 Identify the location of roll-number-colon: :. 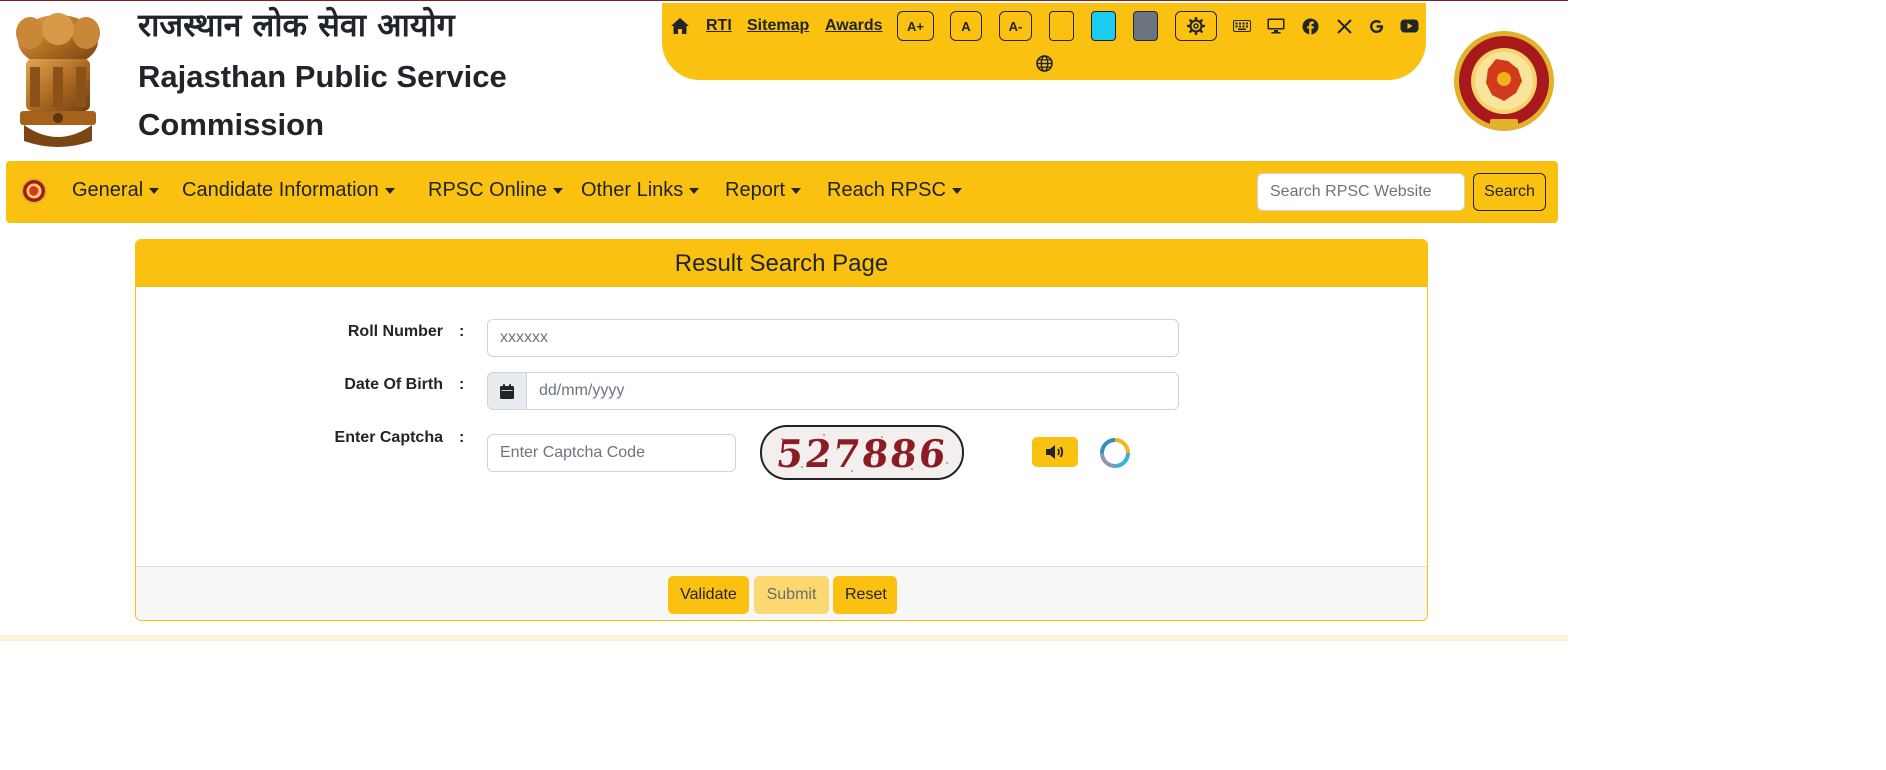
(462, 331).